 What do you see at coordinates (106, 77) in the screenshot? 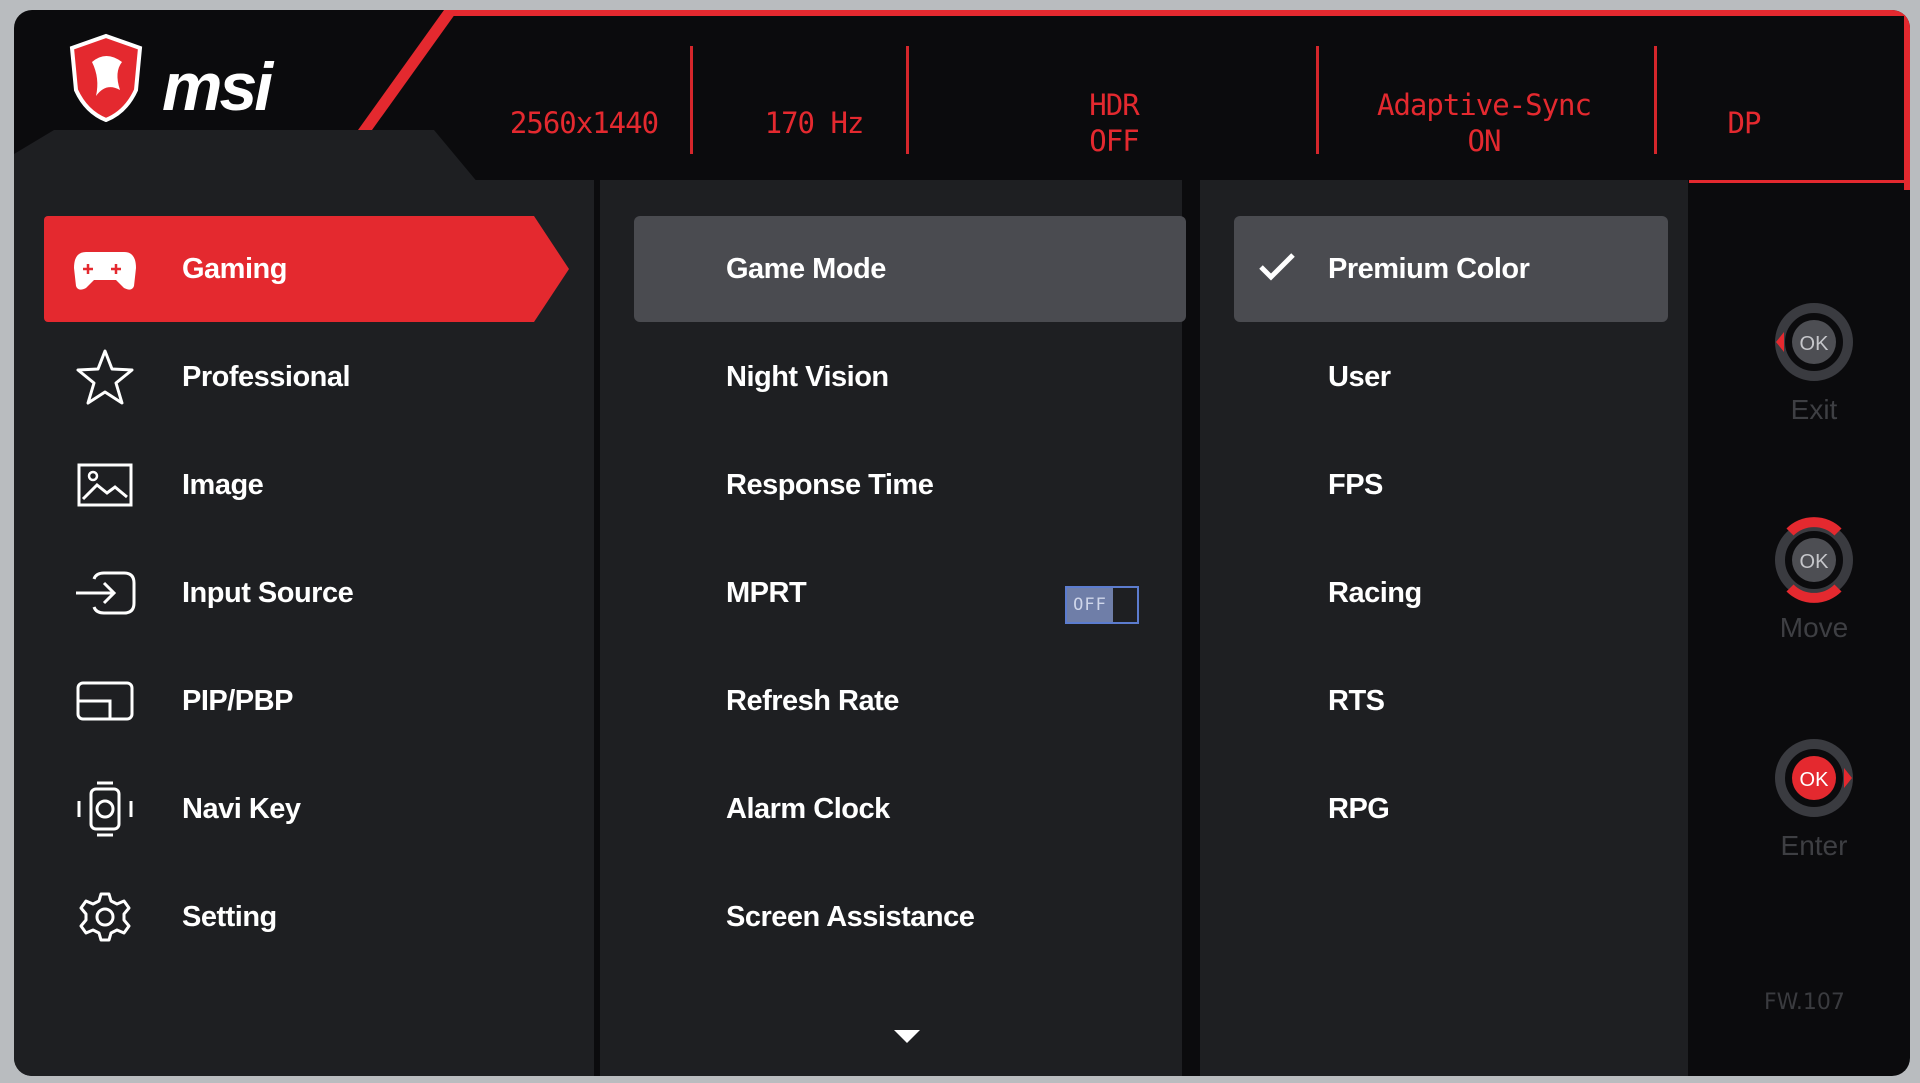
I see `dragon-shield-icon` at bounding box center [106, 77].